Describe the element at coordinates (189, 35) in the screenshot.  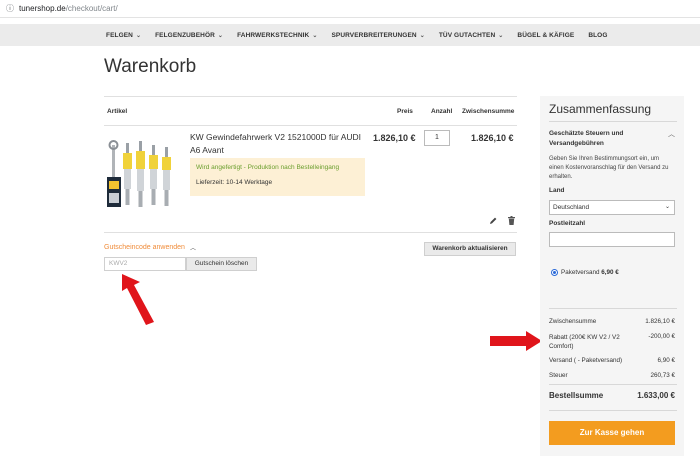
I see `nav-item-felgenzubehoer: FELGENZUBEHÖR ⌄` at that location.